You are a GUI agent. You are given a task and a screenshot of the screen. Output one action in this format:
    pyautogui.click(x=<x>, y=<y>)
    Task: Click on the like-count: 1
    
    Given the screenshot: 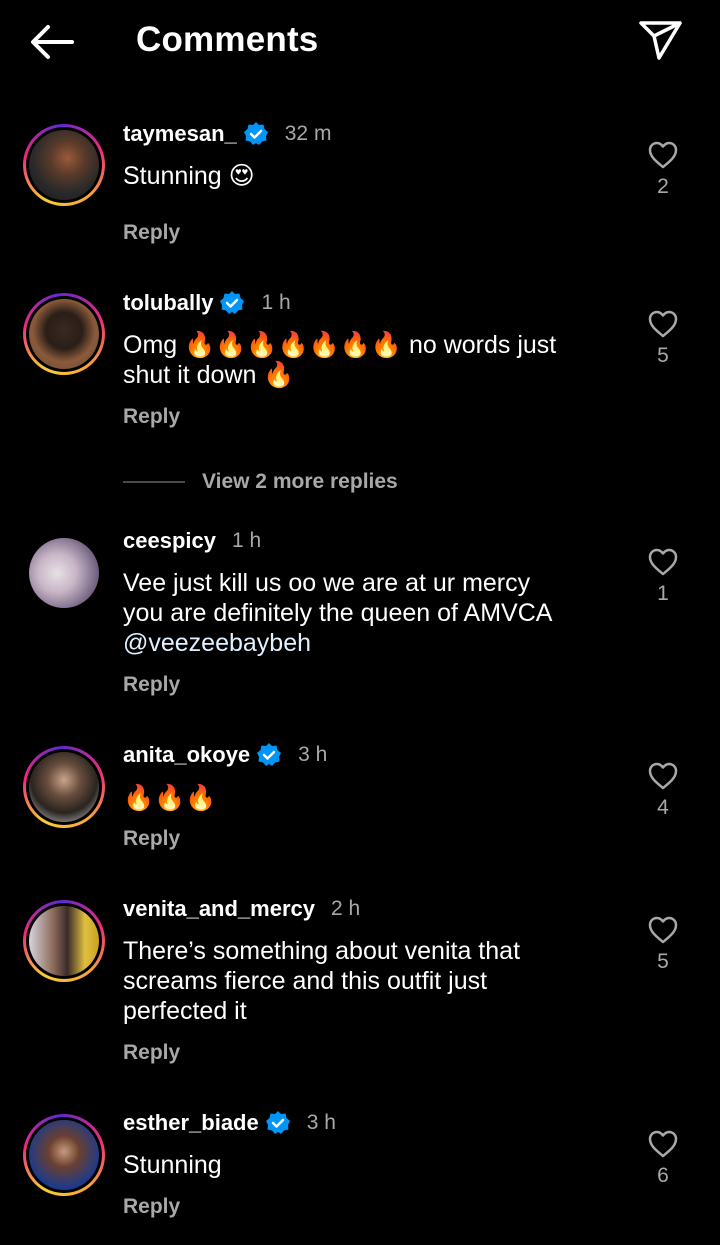 What is the action you would take?
    pyautogui.click(x=663, y=593)
    